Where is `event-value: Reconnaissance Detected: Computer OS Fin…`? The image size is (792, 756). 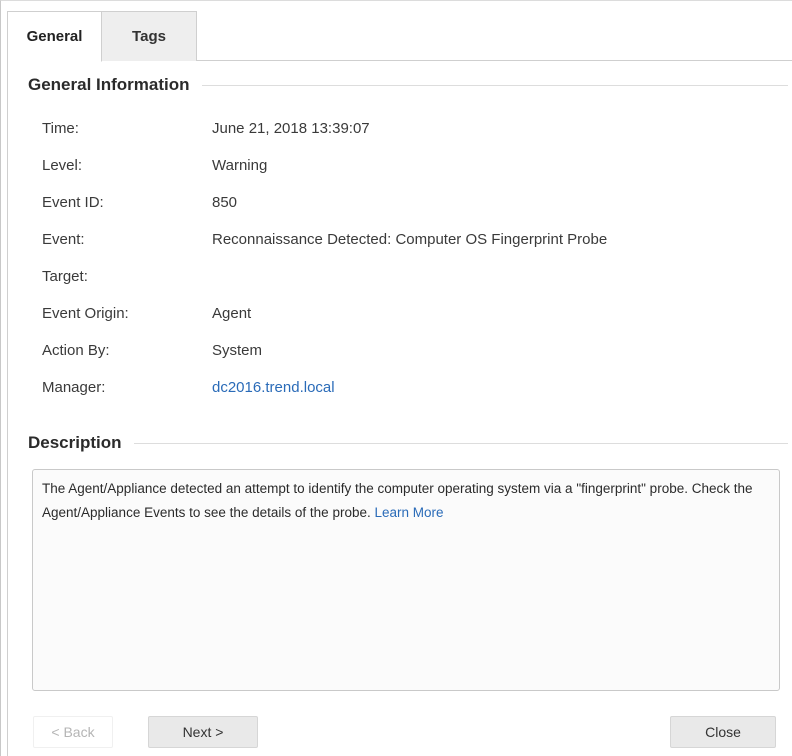
event-value: Reconnaissance Detected: Computer OS Fin… is located at coordinates (410, 239).